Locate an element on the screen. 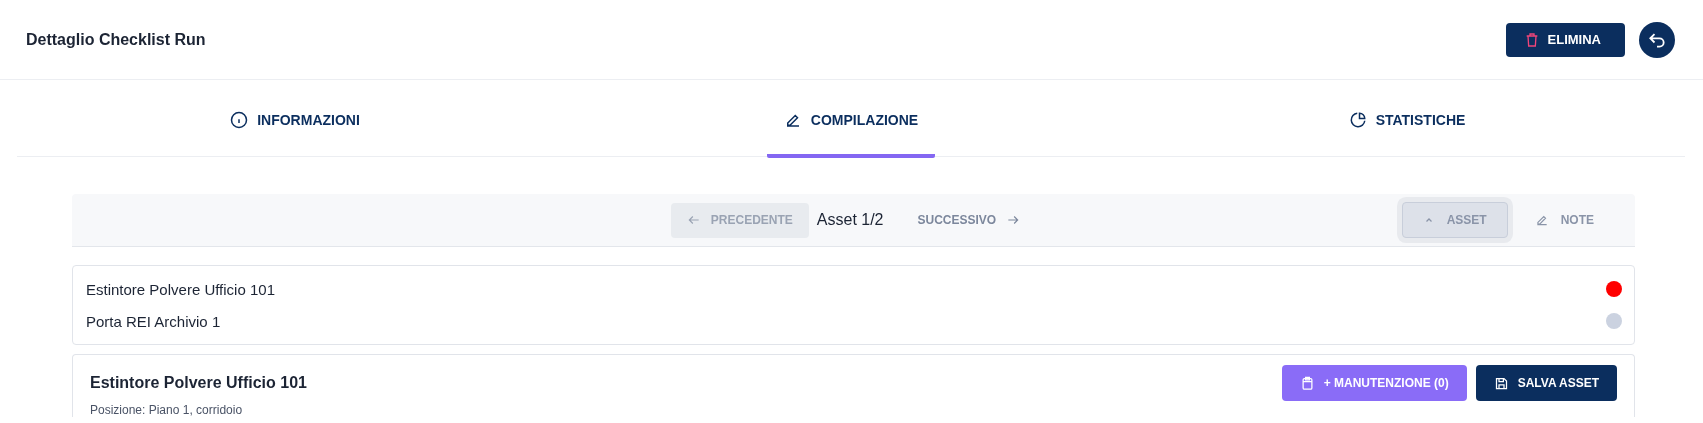  info-icon is located at coordinates (239, 120).